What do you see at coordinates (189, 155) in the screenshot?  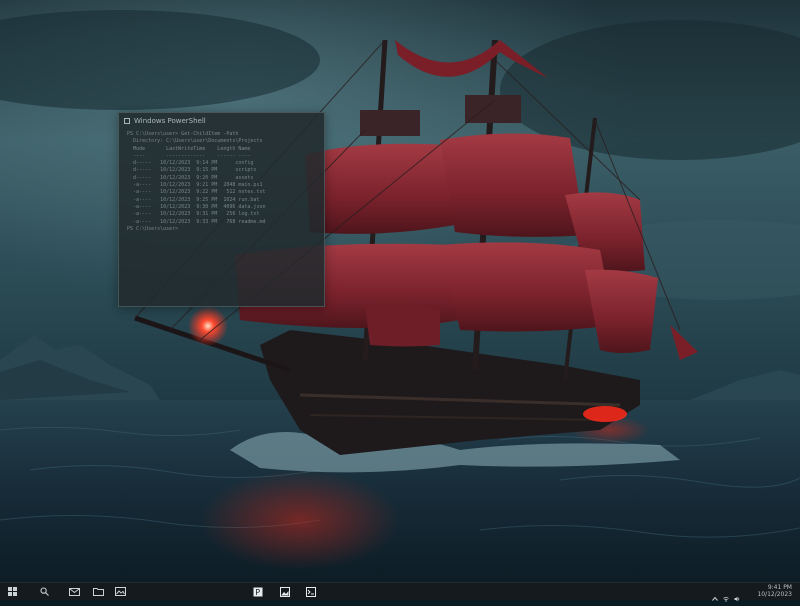 I see `terminal-line: ---- ------------- ------ ----` at bounding box center [189, 155].